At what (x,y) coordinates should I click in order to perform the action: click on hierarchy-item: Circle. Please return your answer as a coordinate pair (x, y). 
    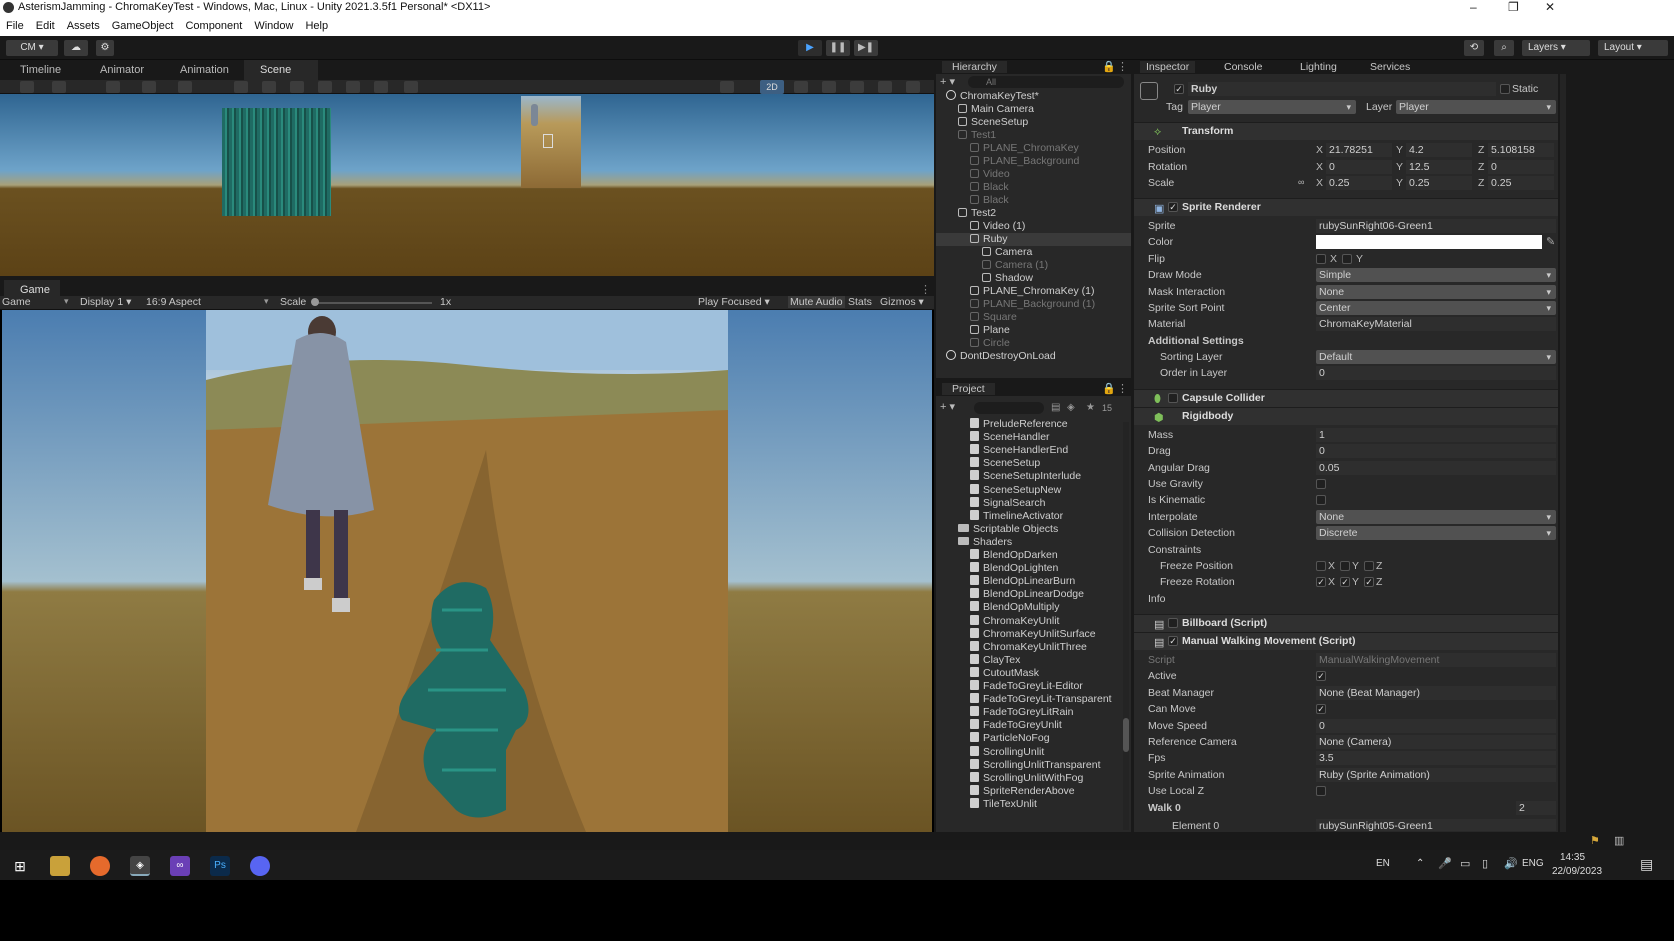
    Looking at the image, I should click on (1033, 343).